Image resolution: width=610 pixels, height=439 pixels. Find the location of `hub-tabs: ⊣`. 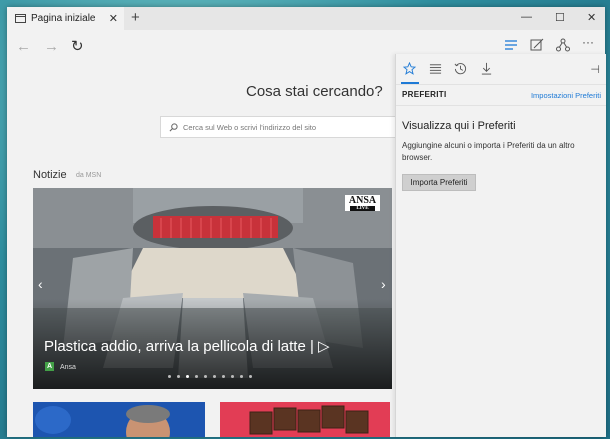

hub-tabs: ⊣ is located at coordinates (501, 69).